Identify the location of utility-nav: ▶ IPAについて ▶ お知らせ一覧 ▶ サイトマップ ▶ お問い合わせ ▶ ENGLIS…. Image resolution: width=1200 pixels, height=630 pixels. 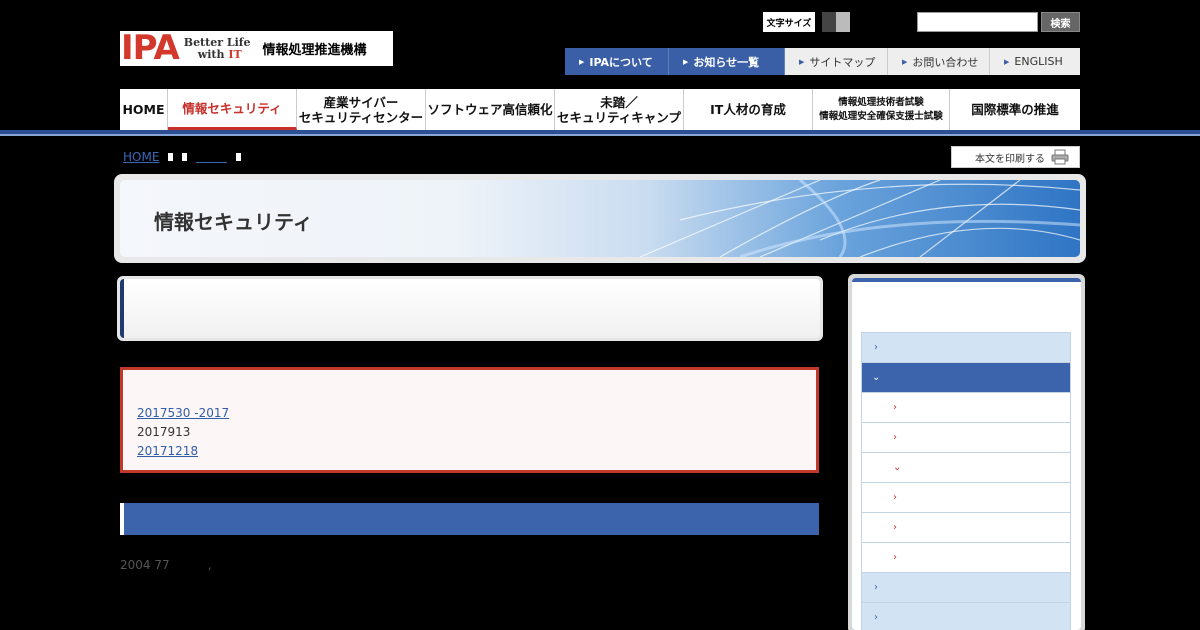
(822, 61).